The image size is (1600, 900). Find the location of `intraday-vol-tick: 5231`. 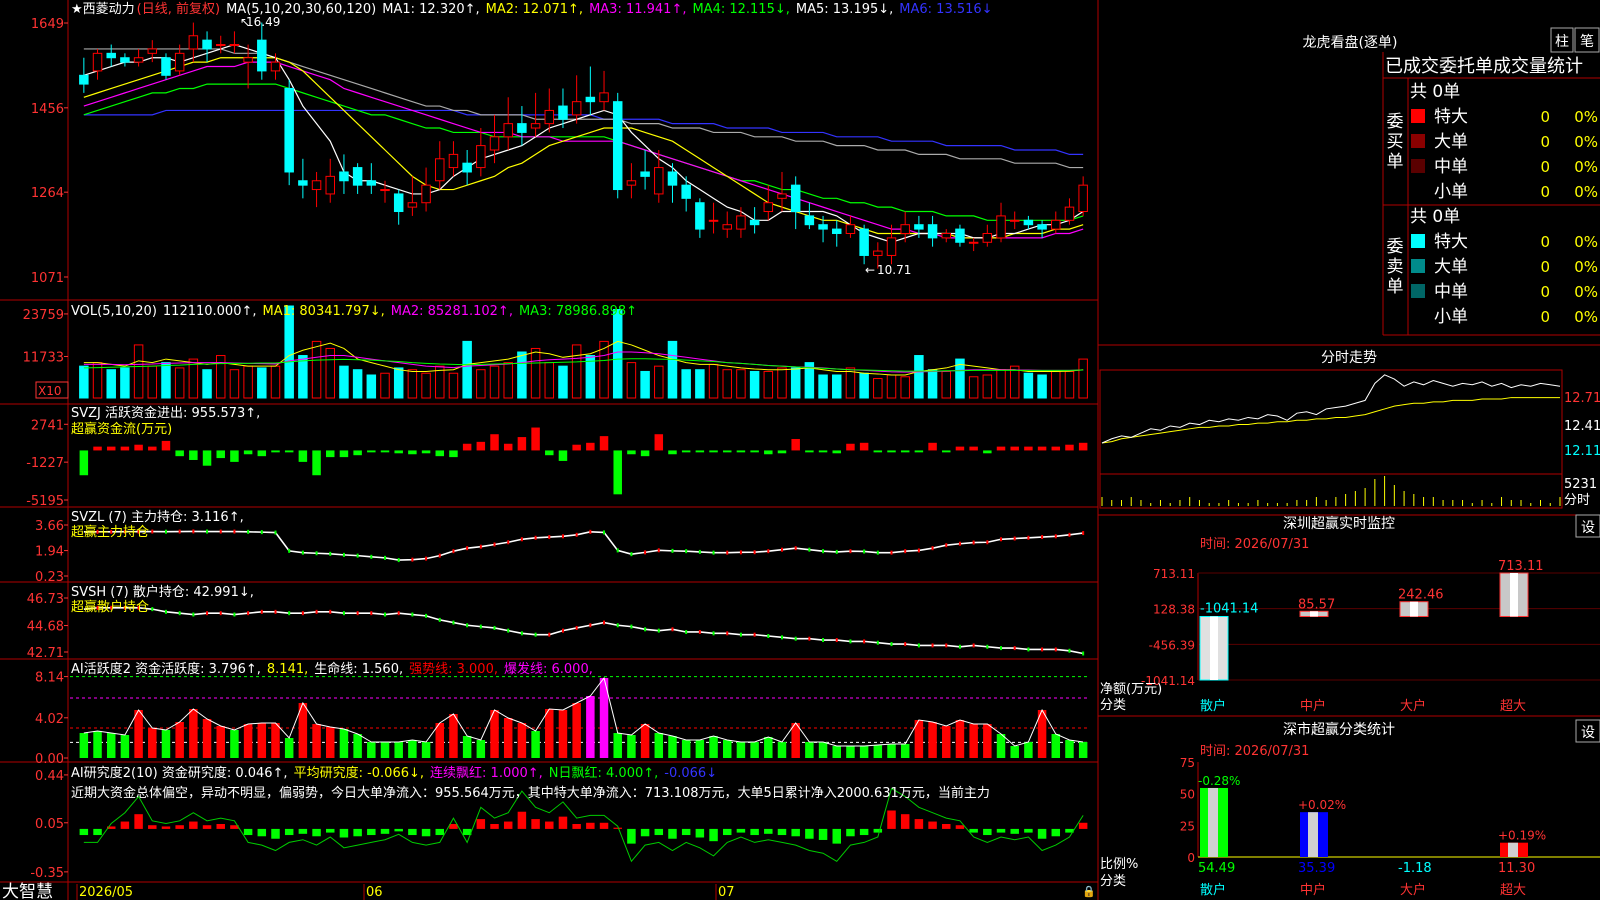

intraday-vol-tick: 5231 is located at coordinates (1580, 484).